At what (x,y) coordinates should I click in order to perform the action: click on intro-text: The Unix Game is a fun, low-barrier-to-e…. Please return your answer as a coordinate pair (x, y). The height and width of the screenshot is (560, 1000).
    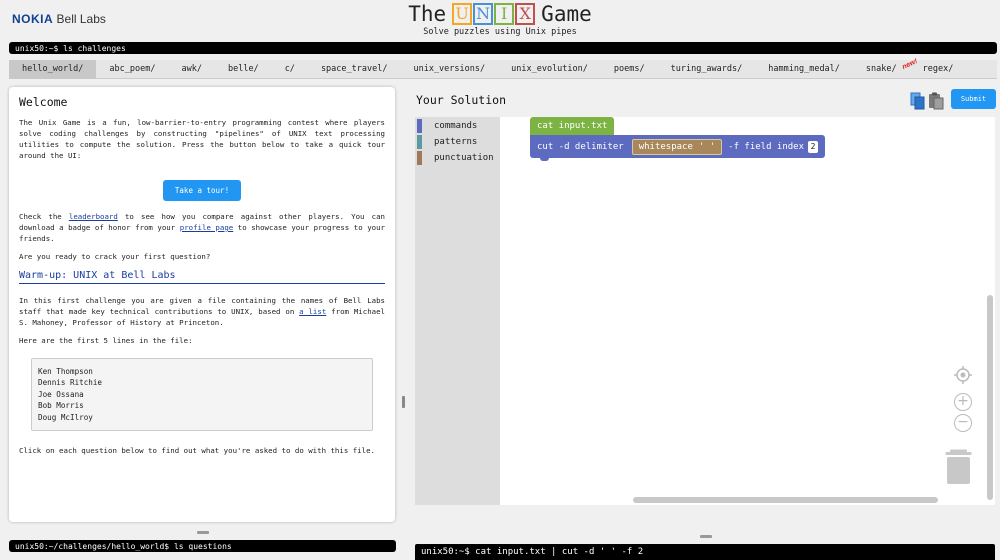
    Looking at the image, I should click on (202, 139).